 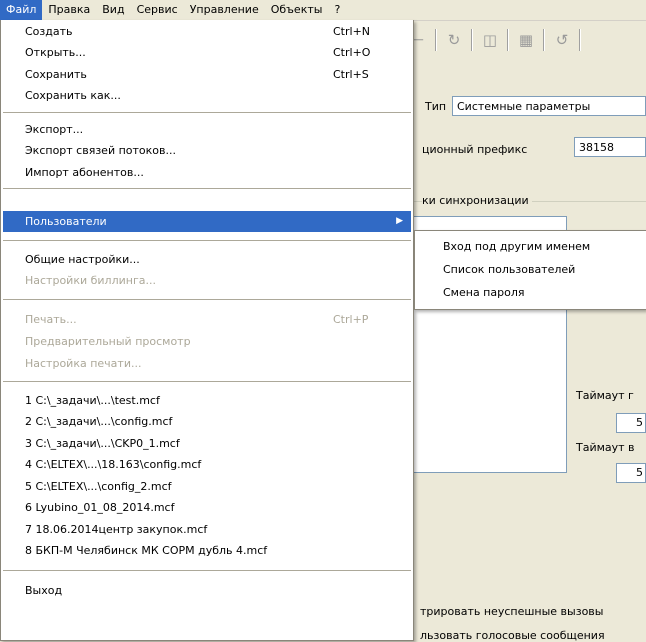 I want to click on menu-item-label: Выход, so click(x=44, y=590).